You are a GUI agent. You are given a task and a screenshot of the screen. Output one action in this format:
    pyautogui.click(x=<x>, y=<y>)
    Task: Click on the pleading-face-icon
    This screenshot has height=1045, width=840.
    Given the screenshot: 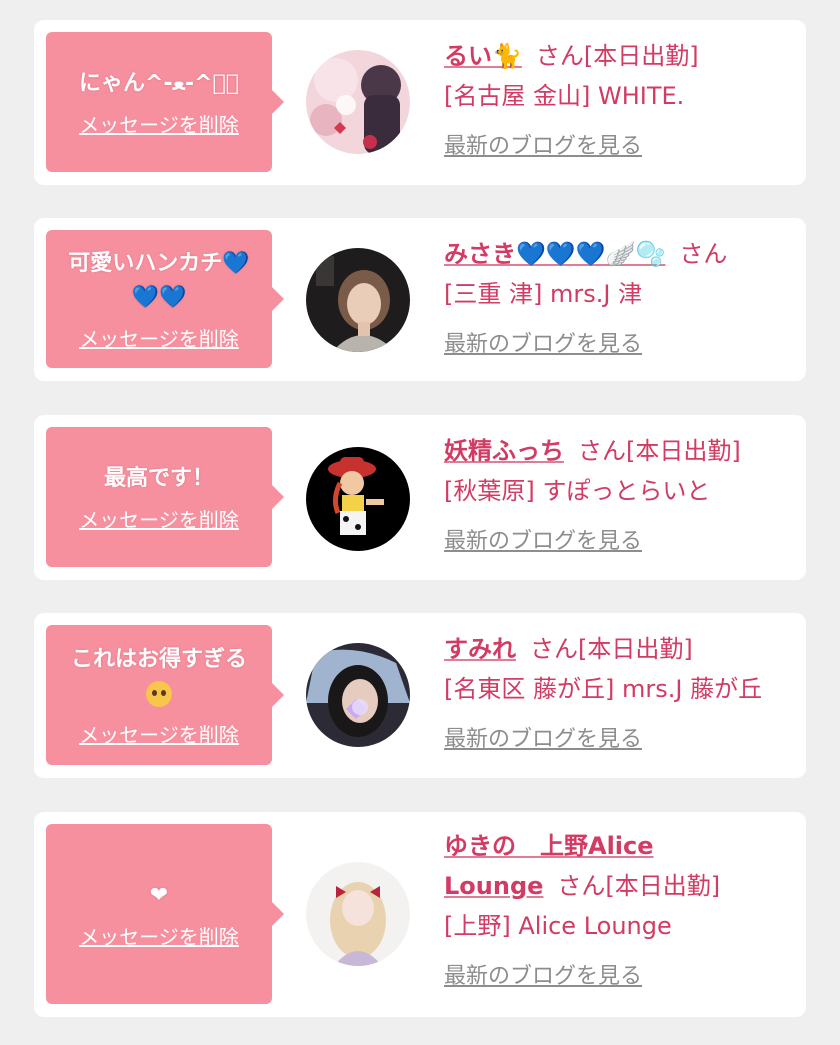 What is the action you would take?
    pyautogui.click(x=158, y=693)
    